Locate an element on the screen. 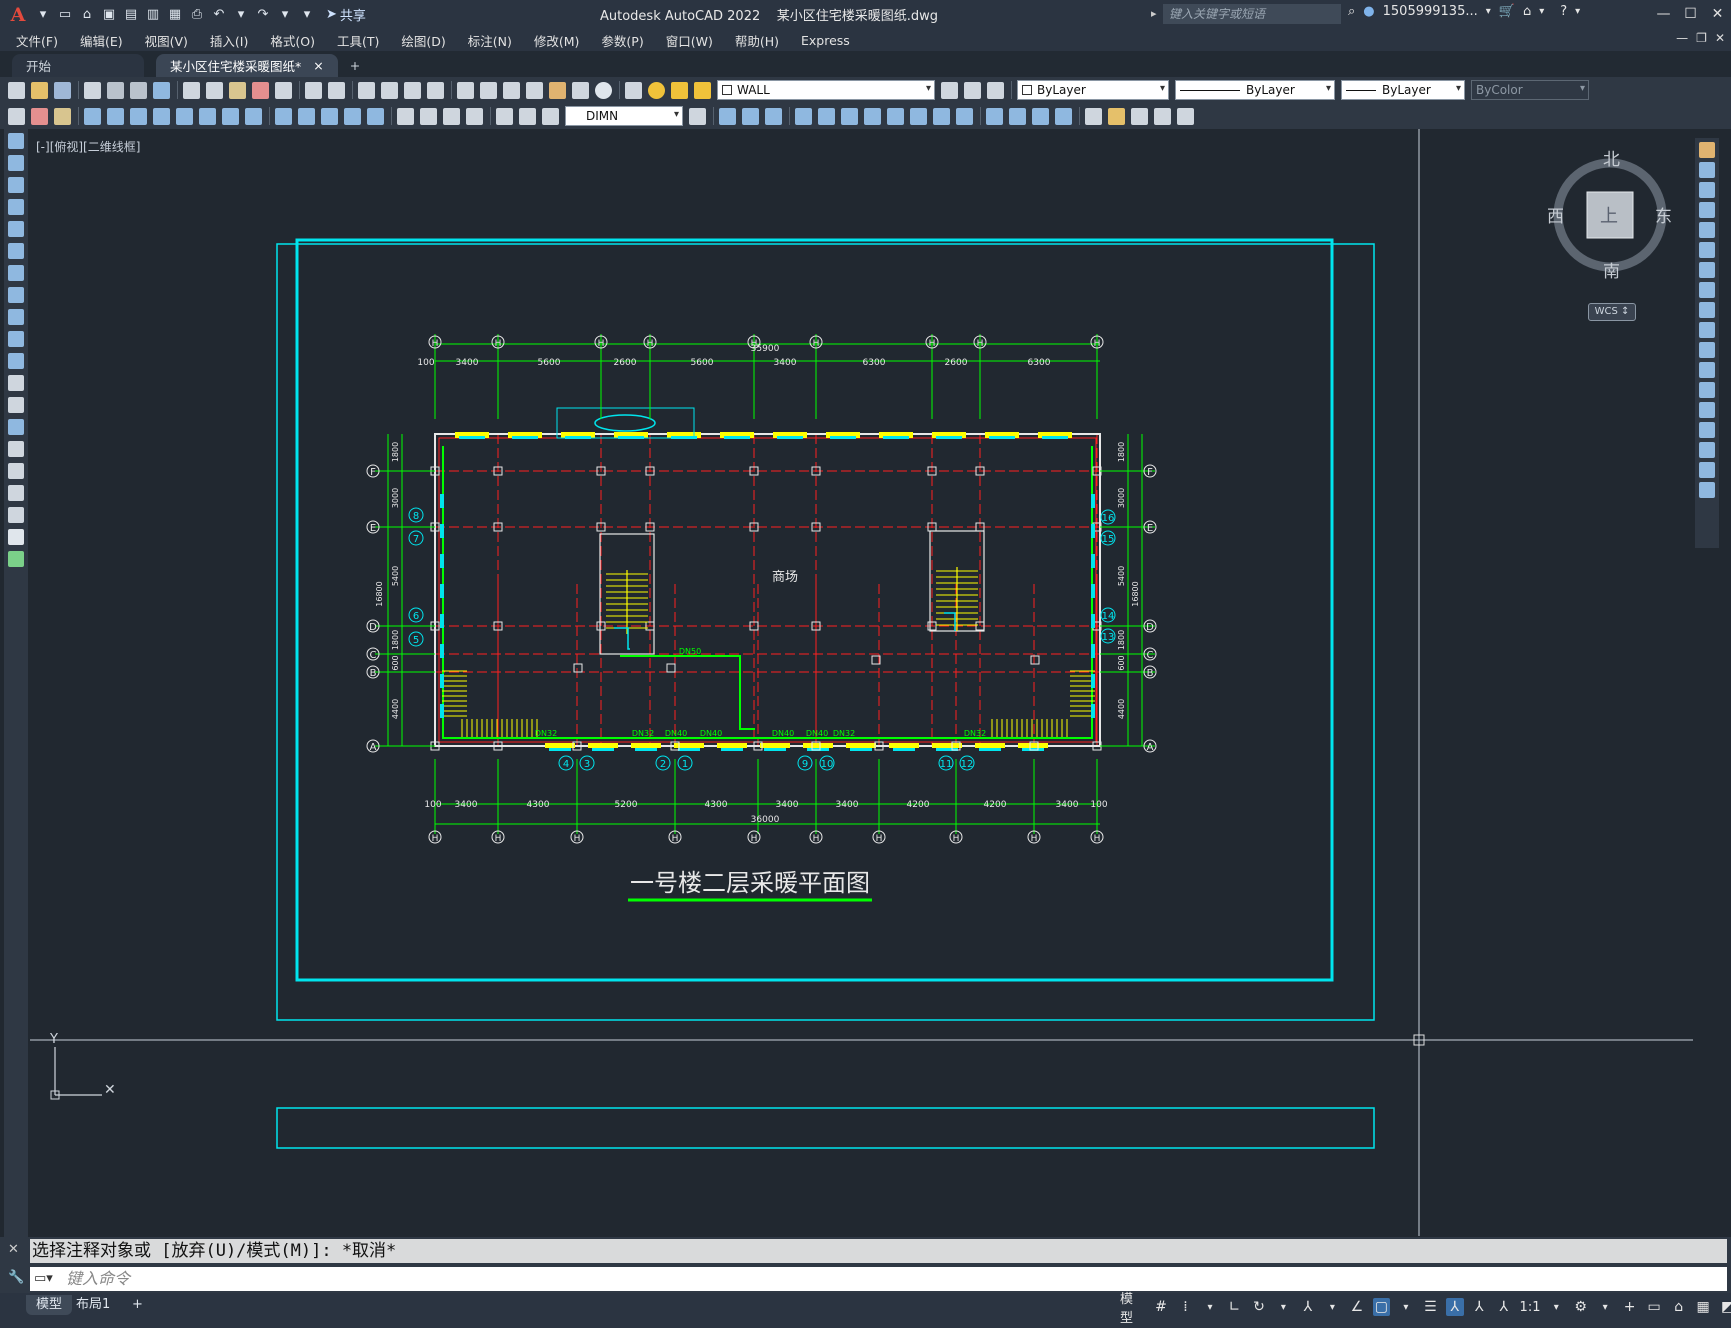 The image size is (1731, 1328). close-icon: ✕ is located at coordinates (1717, 14).